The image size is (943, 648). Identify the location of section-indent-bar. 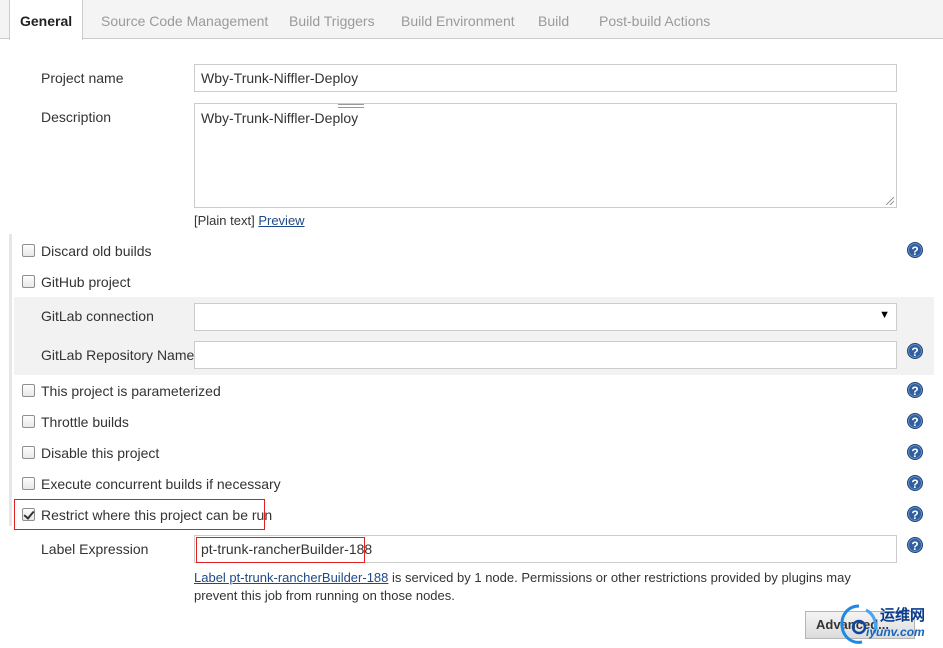
(10, 380).